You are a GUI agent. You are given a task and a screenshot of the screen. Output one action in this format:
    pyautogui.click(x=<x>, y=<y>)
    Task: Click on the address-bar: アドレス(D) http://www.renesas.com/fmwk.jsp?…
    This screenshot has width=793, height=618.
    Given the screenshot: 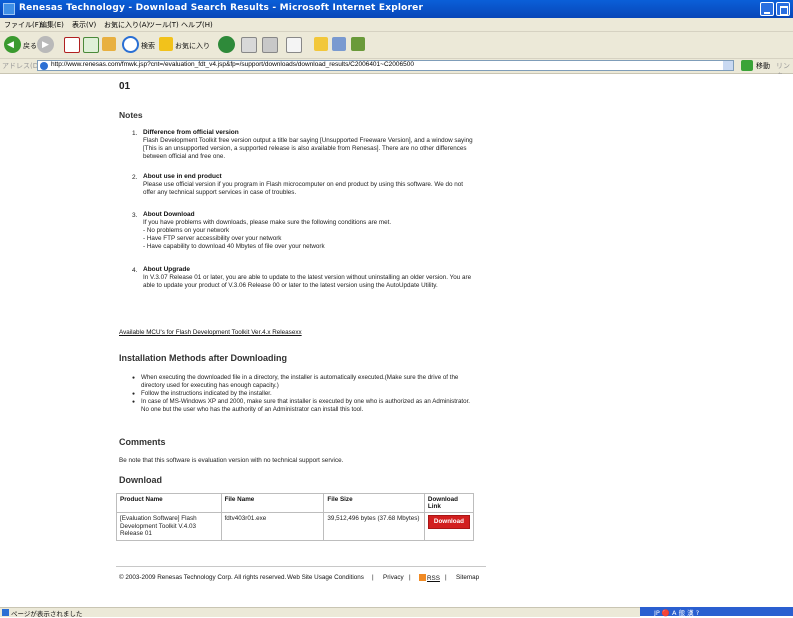 What is the action you would take?
    pyautogui.click(x=396, y=69)
    